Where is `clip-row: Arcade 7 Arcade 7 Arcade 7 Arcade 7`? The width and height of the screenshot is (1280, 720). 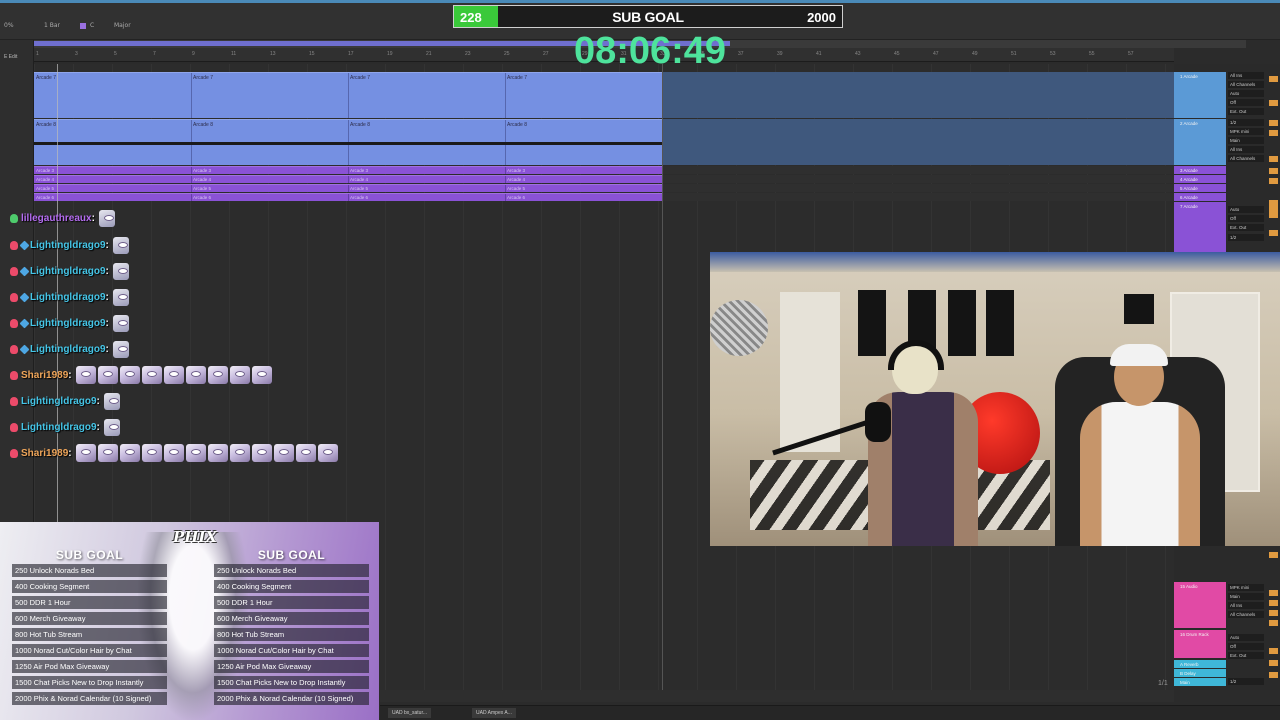
clip-row: Arcade 7 Arcade 7 Arcade 7 Arcade 7 is located at coordinates (348, 95).